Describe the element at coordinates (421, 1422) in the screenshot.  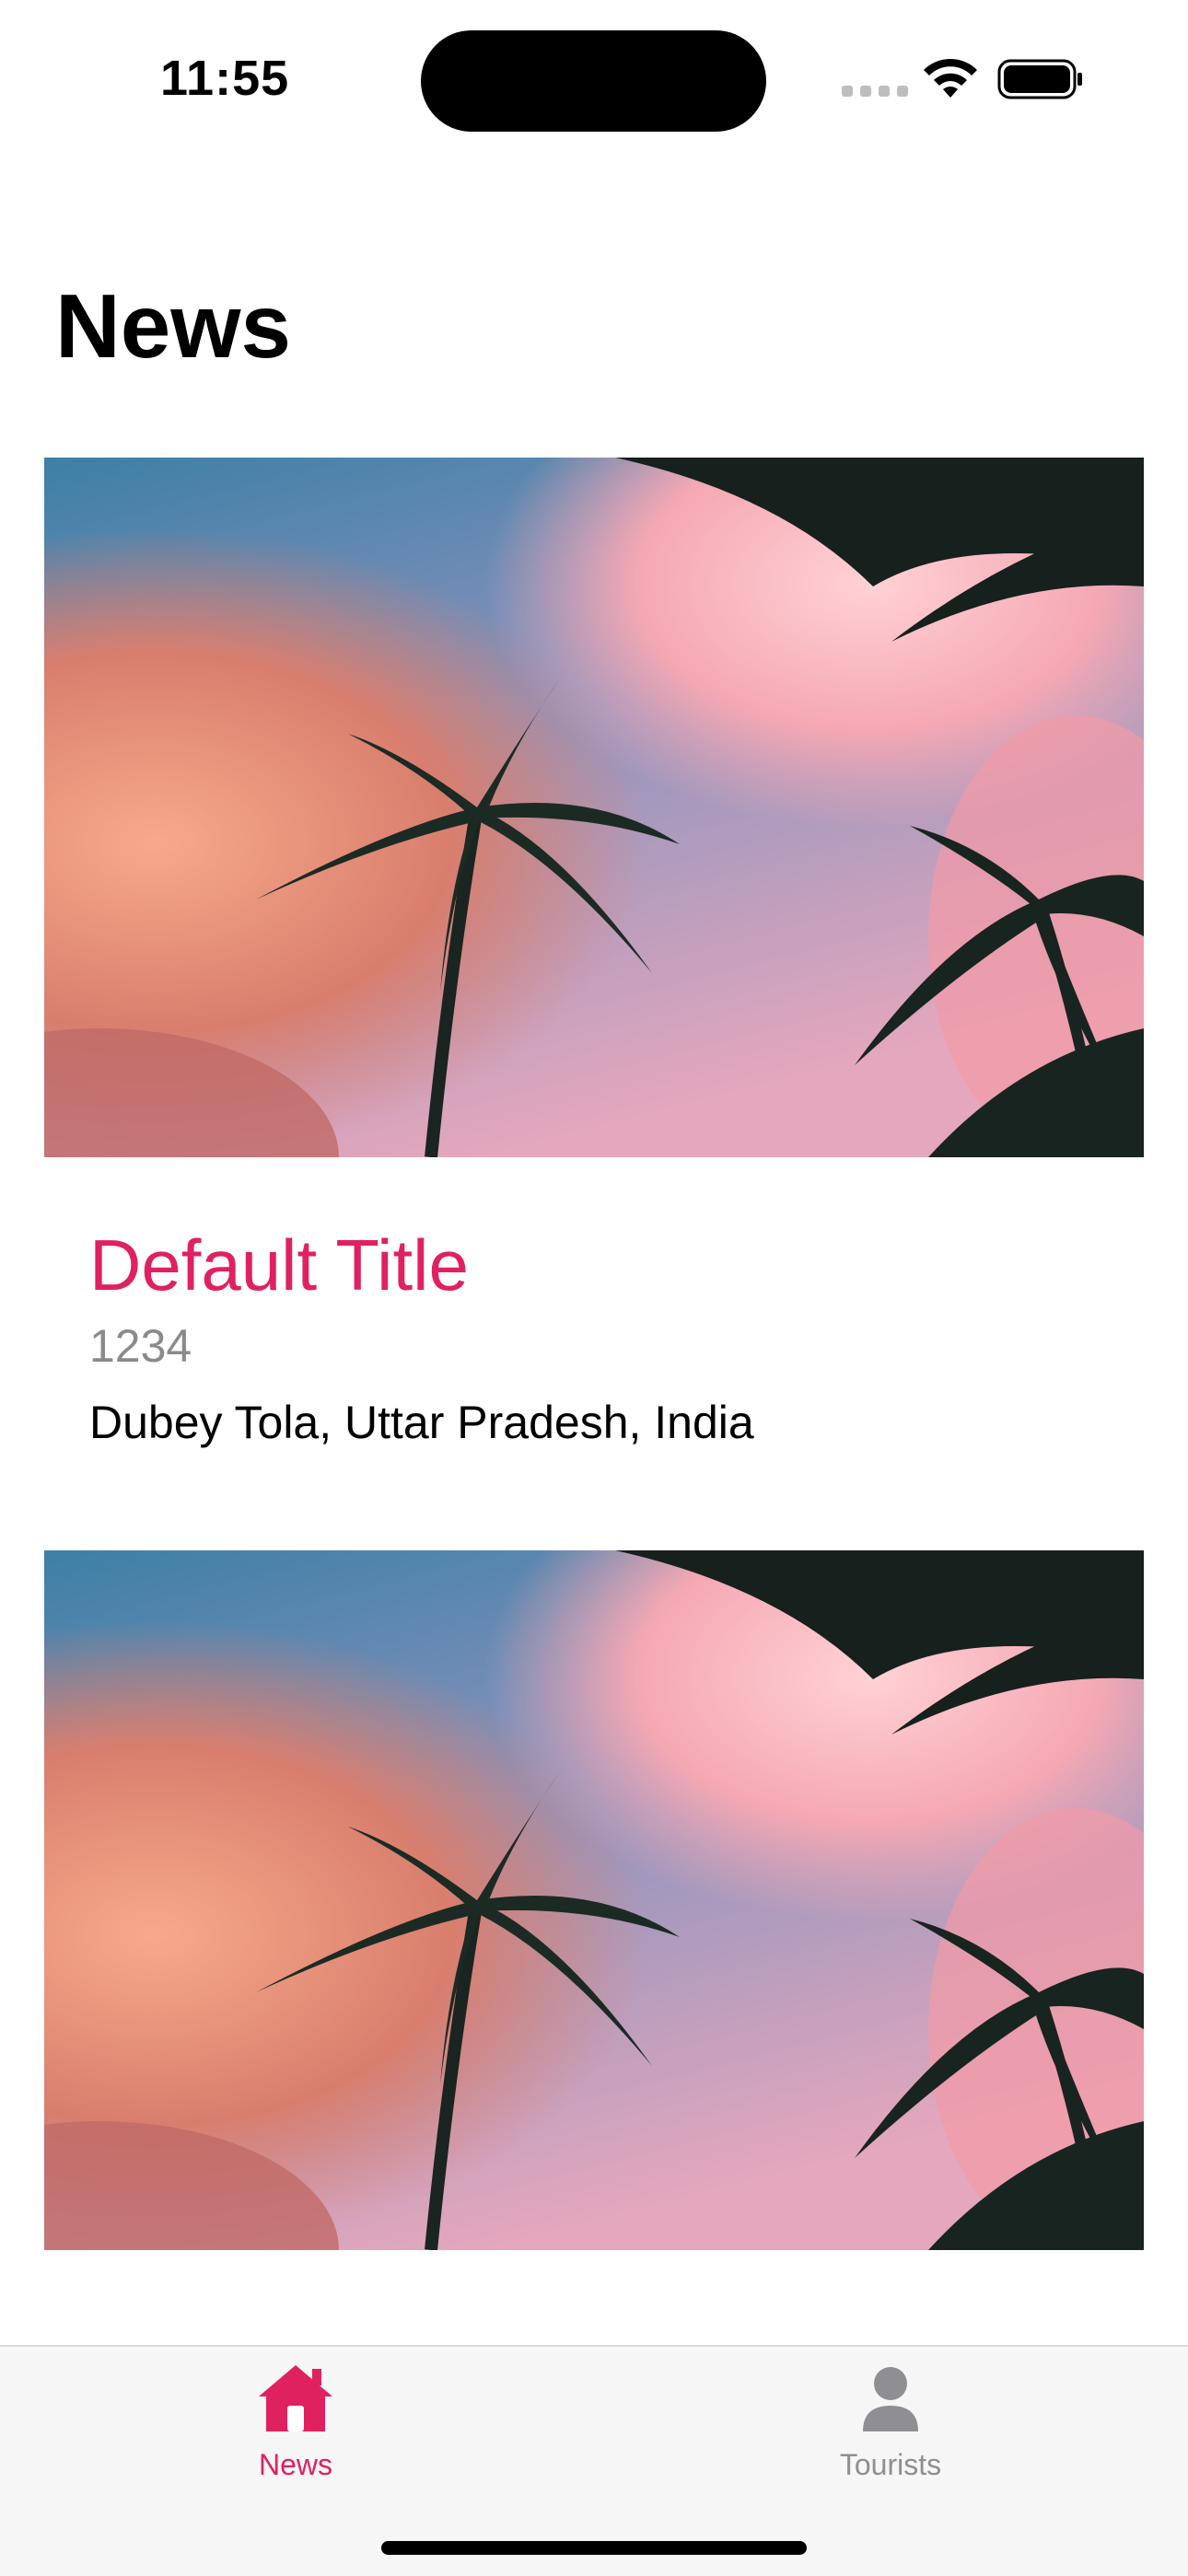
I see `news-card-location: Dubey Tola, Uttar Pradesh, India` at that location.